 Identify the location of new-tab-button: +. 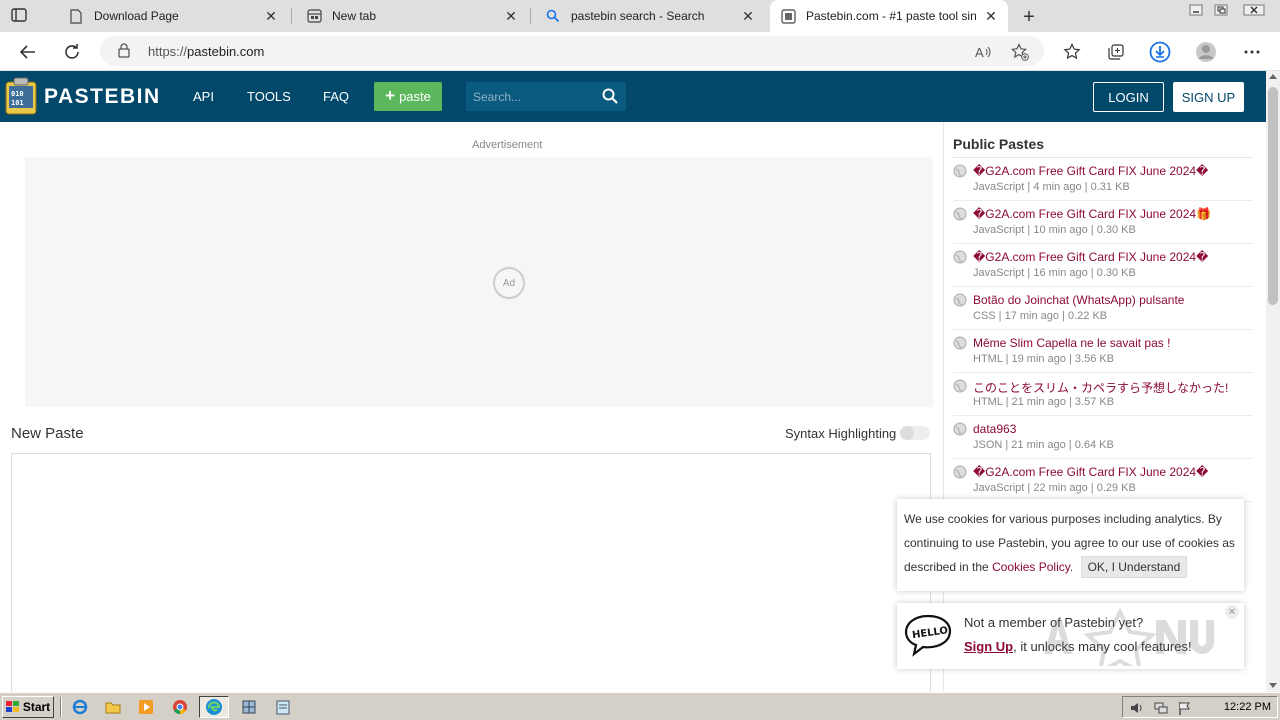
(1029, 17).